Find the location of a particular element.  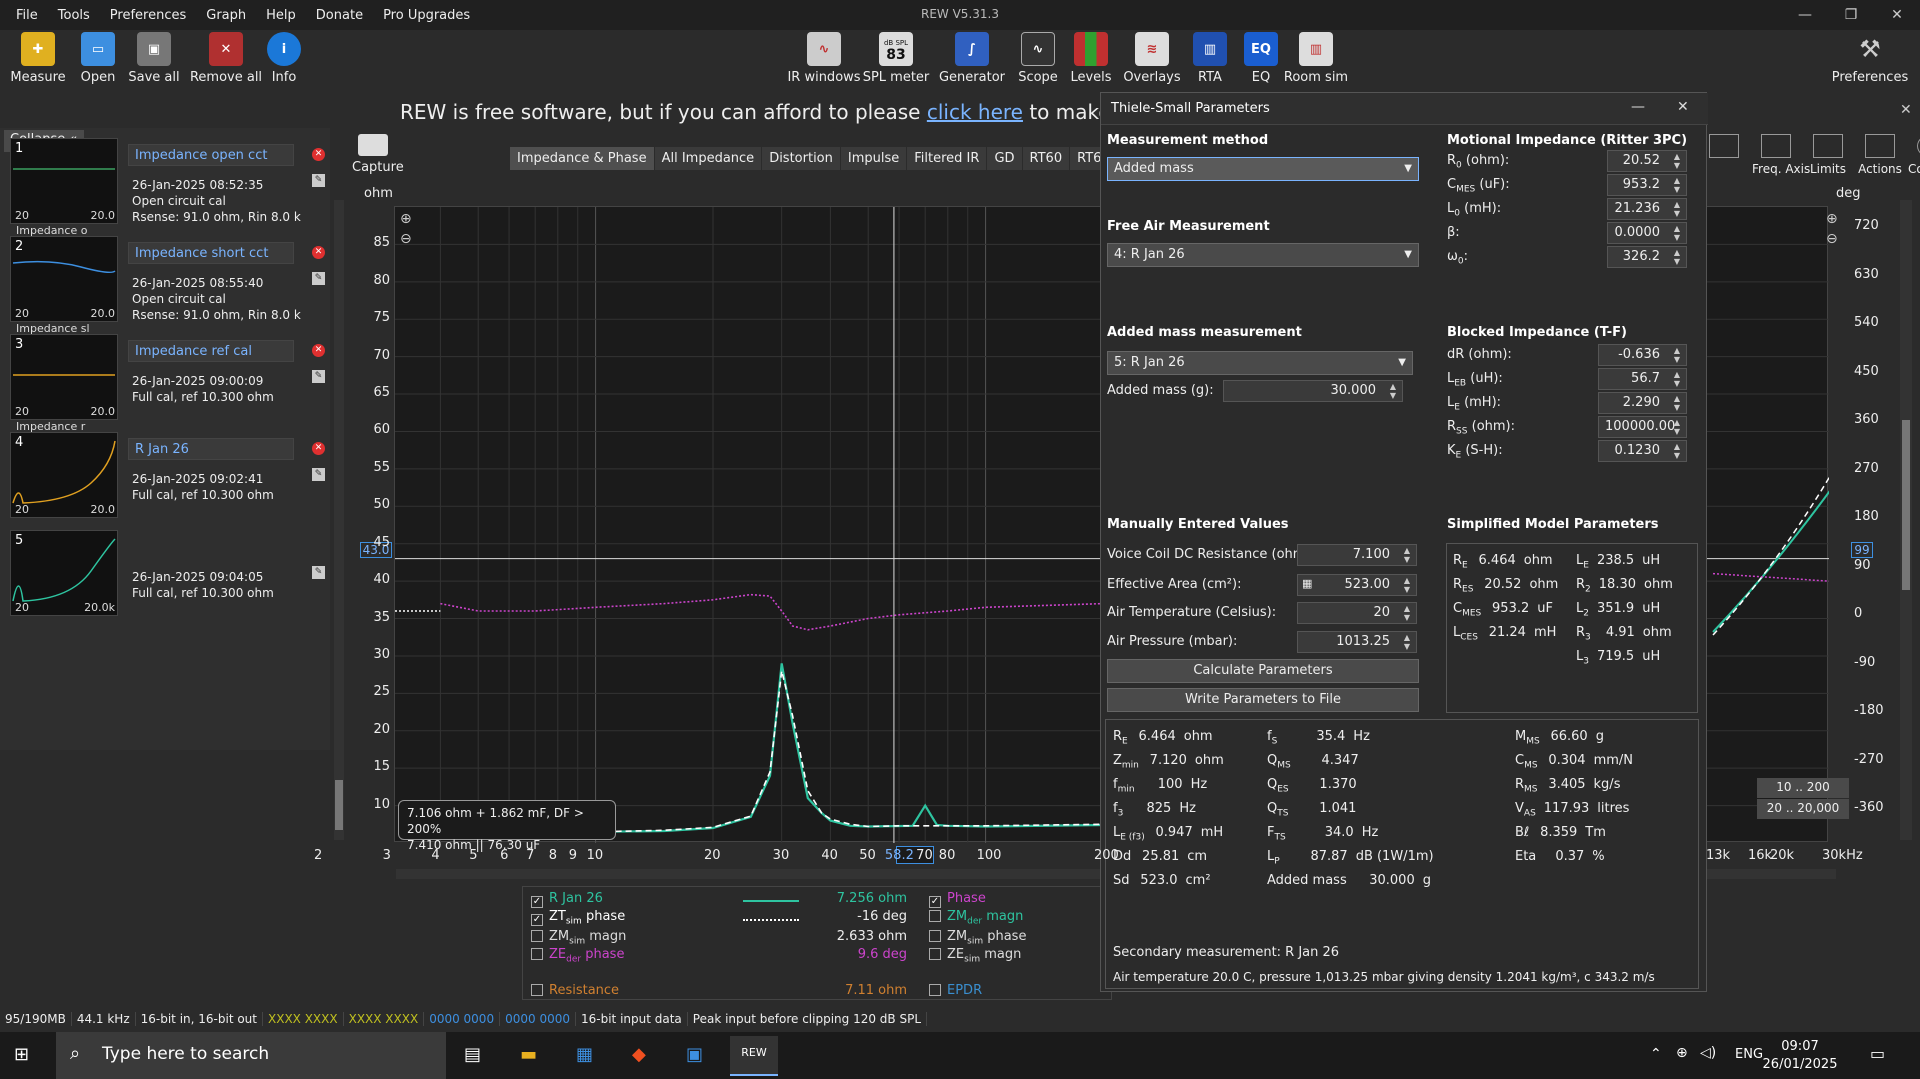

legend-zm-der-magn: ZMder magn is located at coordinates (976, 918).